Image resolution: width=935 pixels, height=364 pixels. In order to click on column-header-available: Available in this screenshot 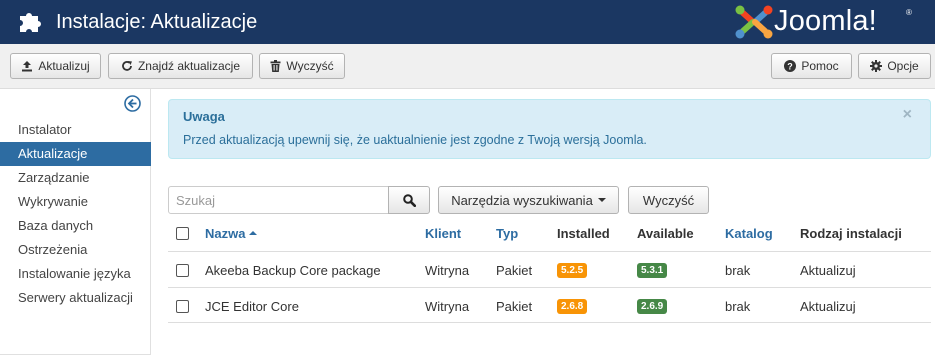, I will do `click(665, 233)`.